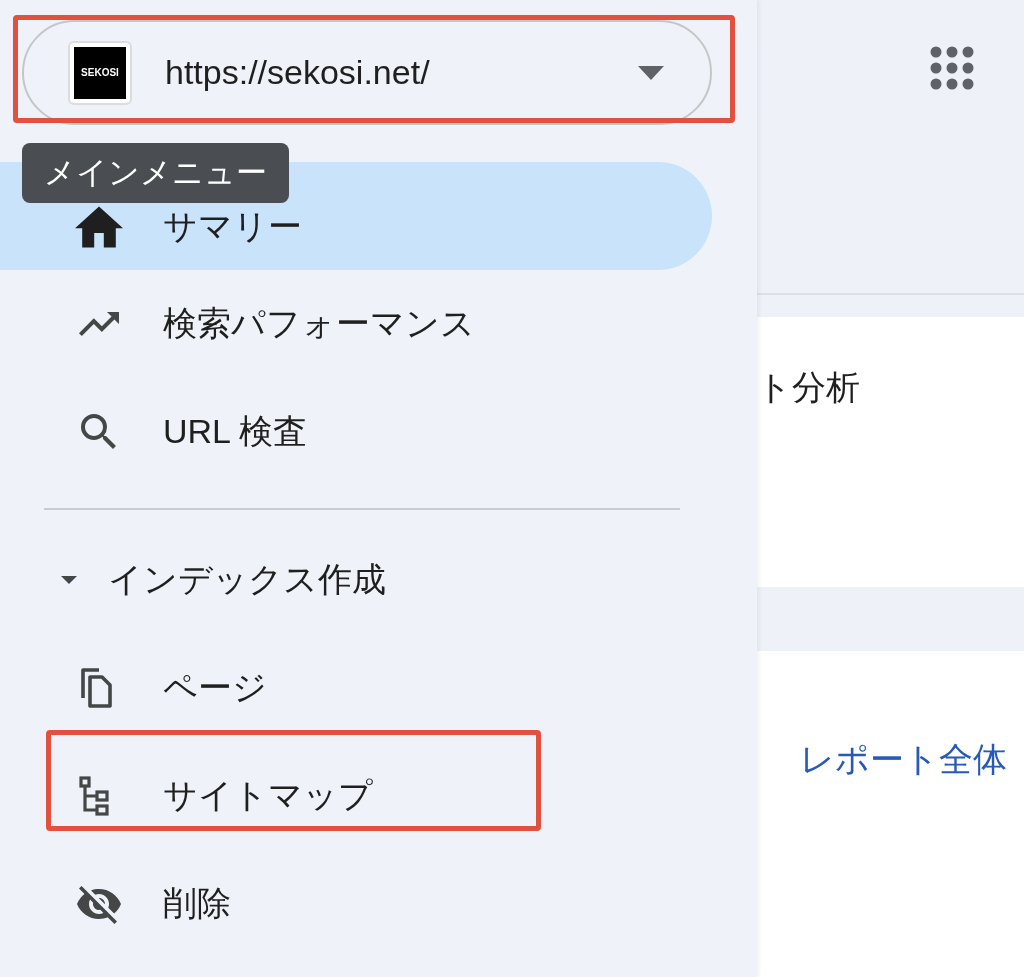 The height and width of the screenshot is (977, 1024). I want to click on nav-item: URL 検査, so click(356, 432).